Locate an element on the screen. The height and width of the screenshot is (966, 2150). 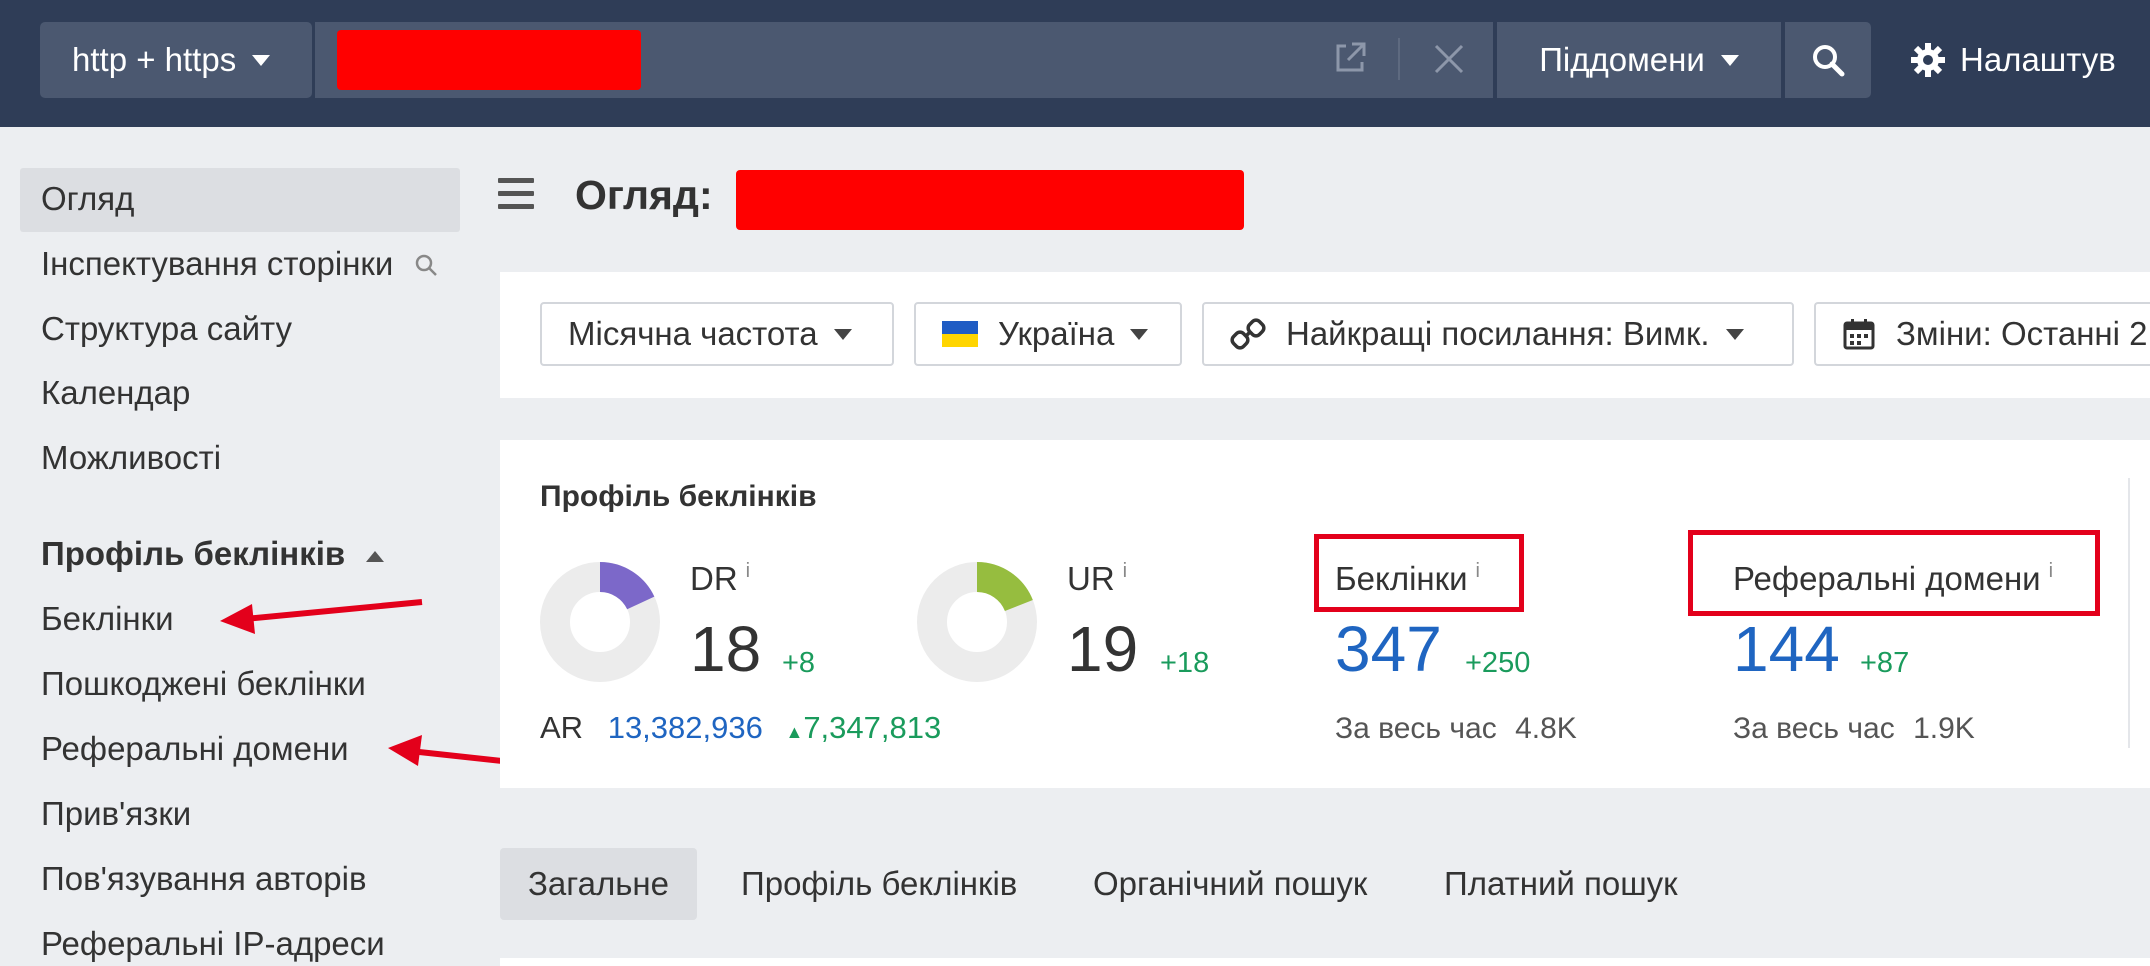
sidebar-item-backlinks: Беклінки is located at coordinates (107, 619).